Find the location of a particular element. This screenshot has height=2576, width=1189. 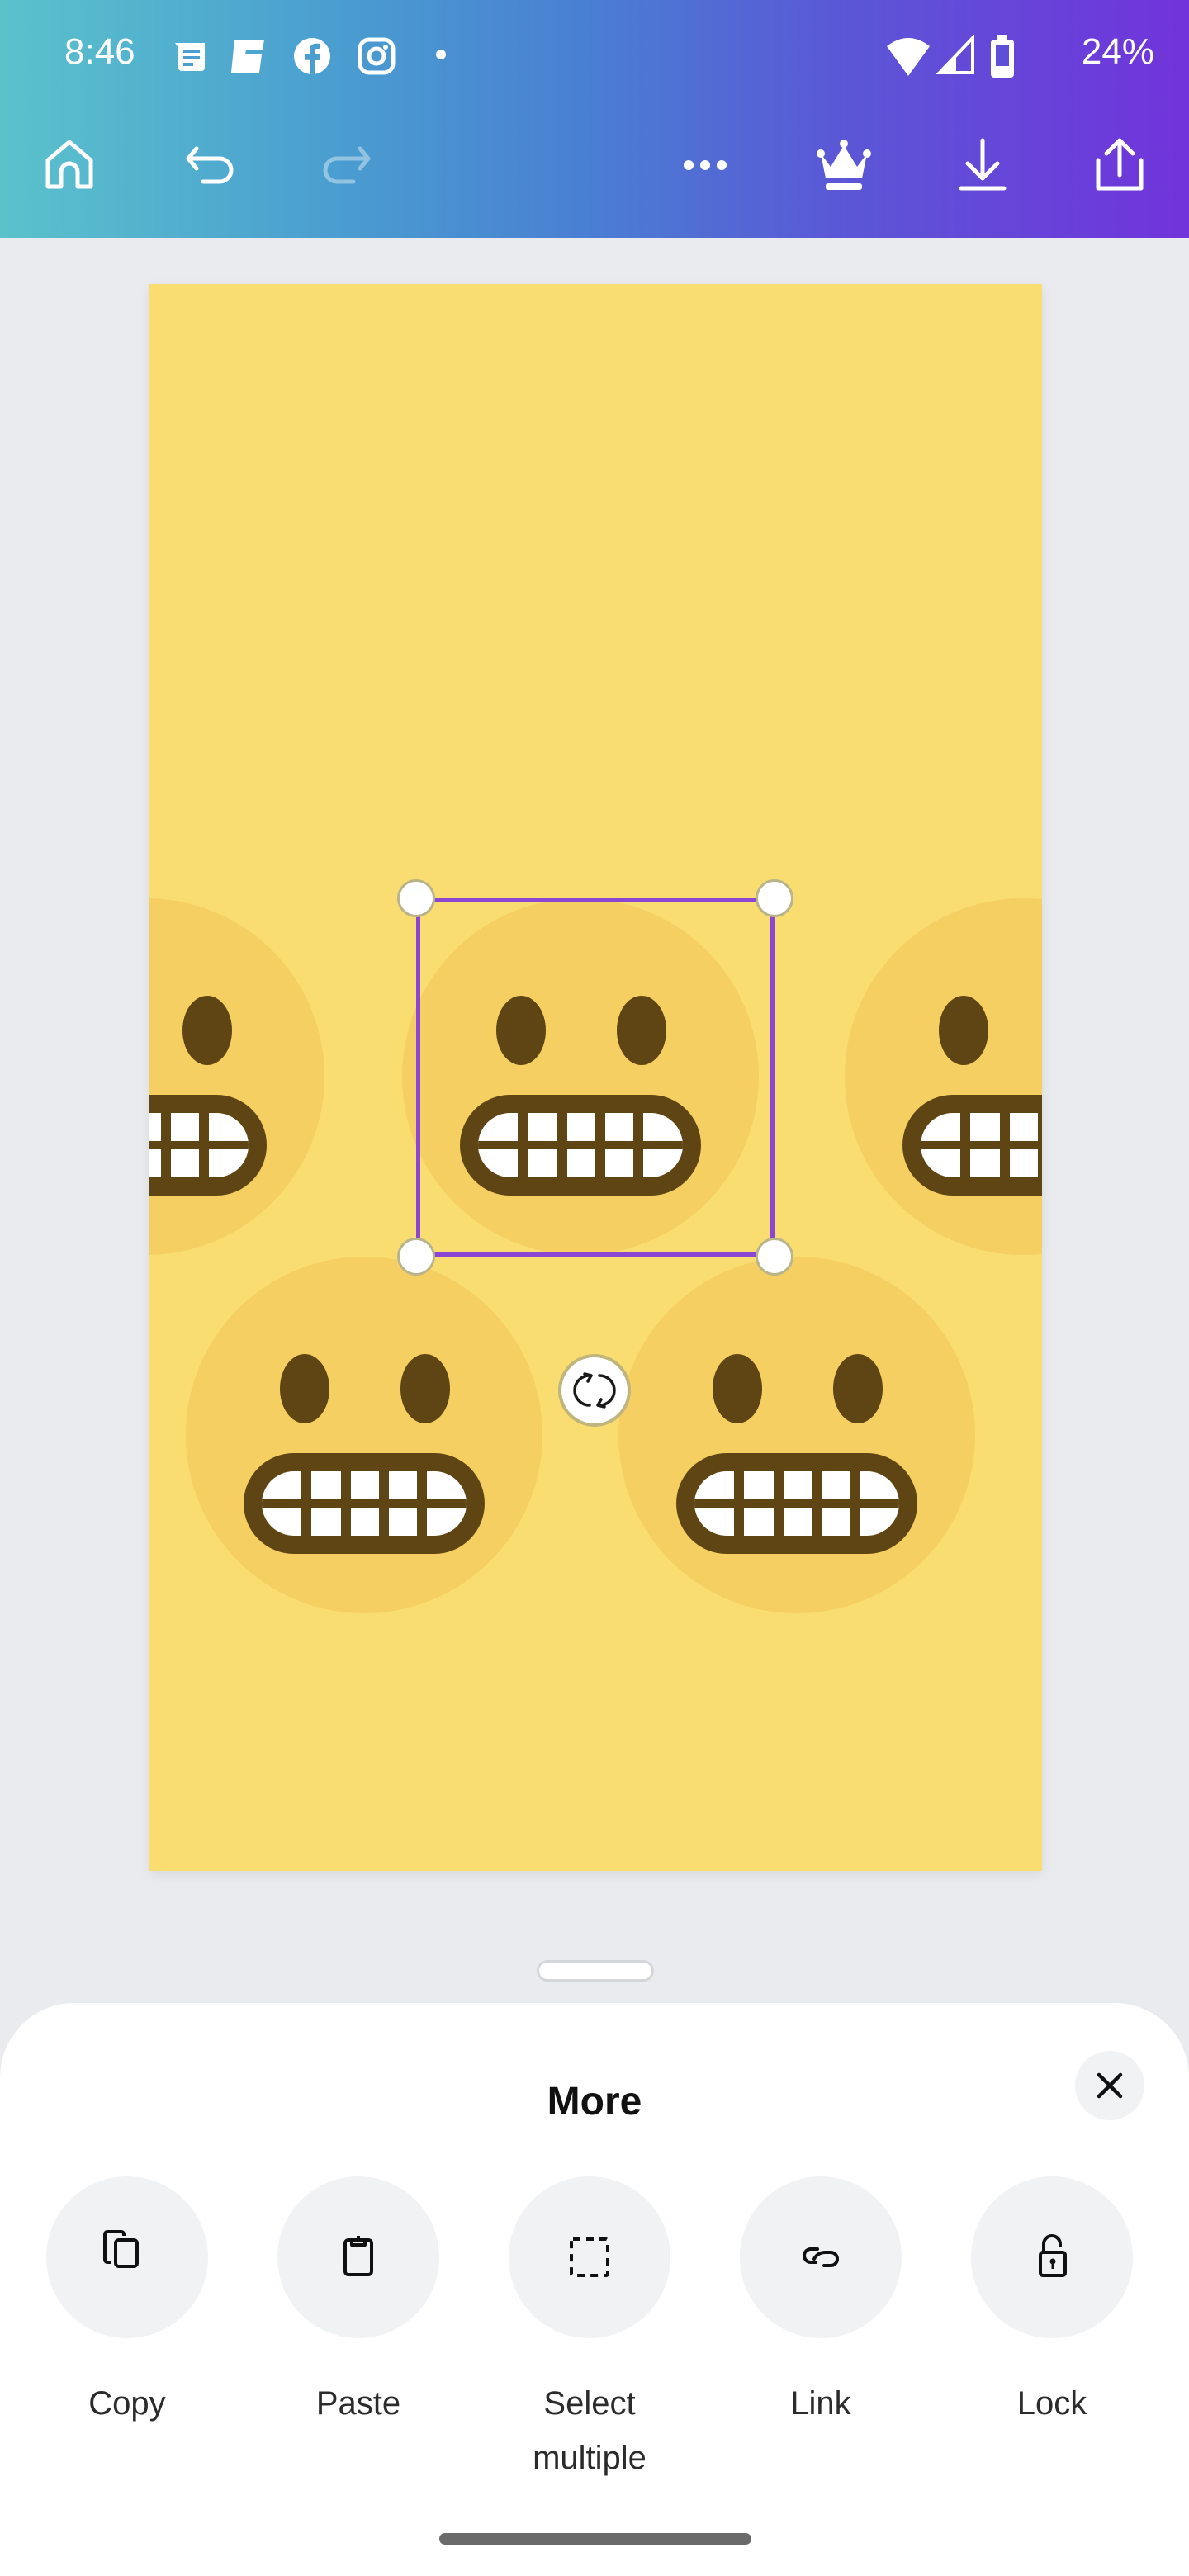

home-button is located at coordinates (69, 165).